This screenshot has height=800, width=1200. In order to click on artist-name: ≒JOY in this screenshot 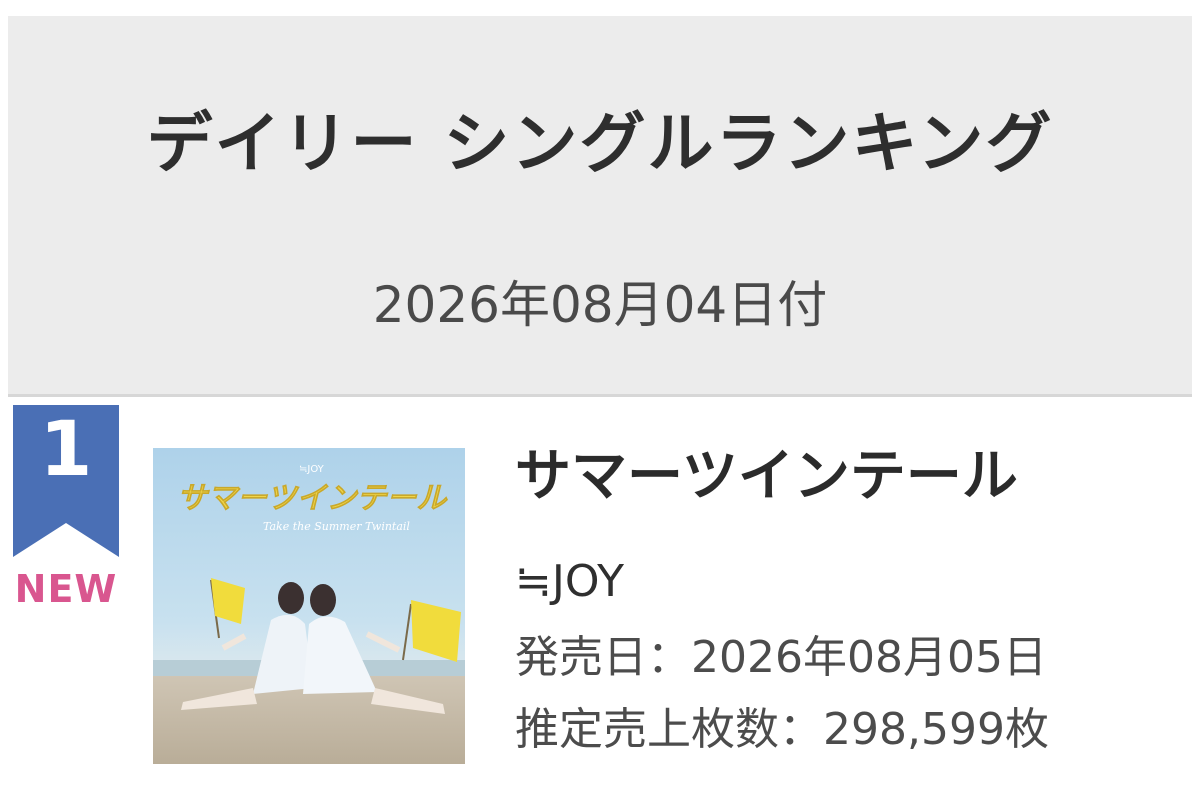, I will do `click(569, 581)`.